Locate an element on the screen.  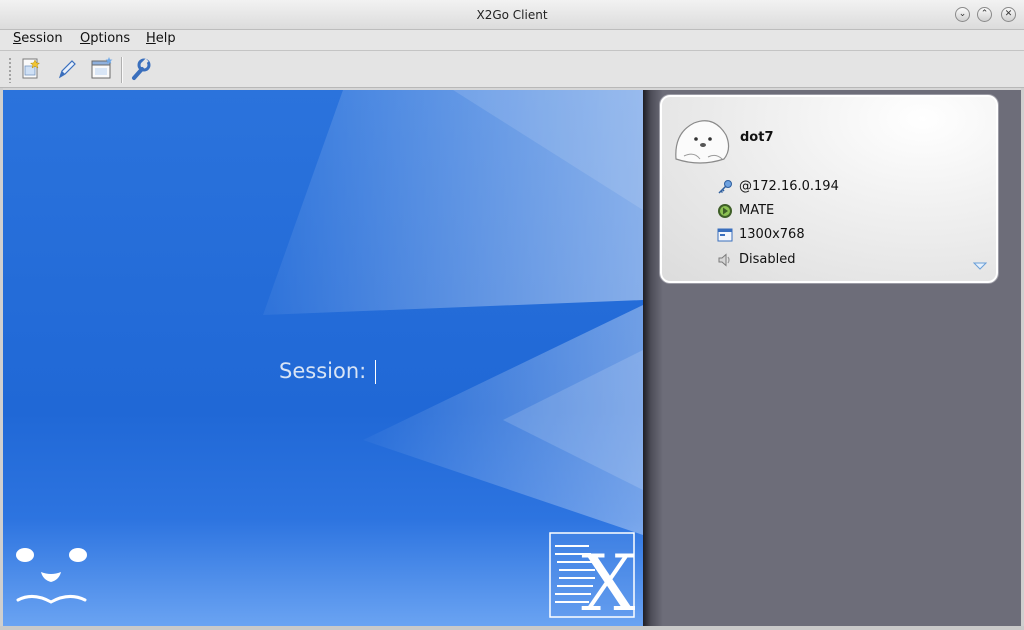
maximize-button: ⌃ is located at coordinates (984, 14).